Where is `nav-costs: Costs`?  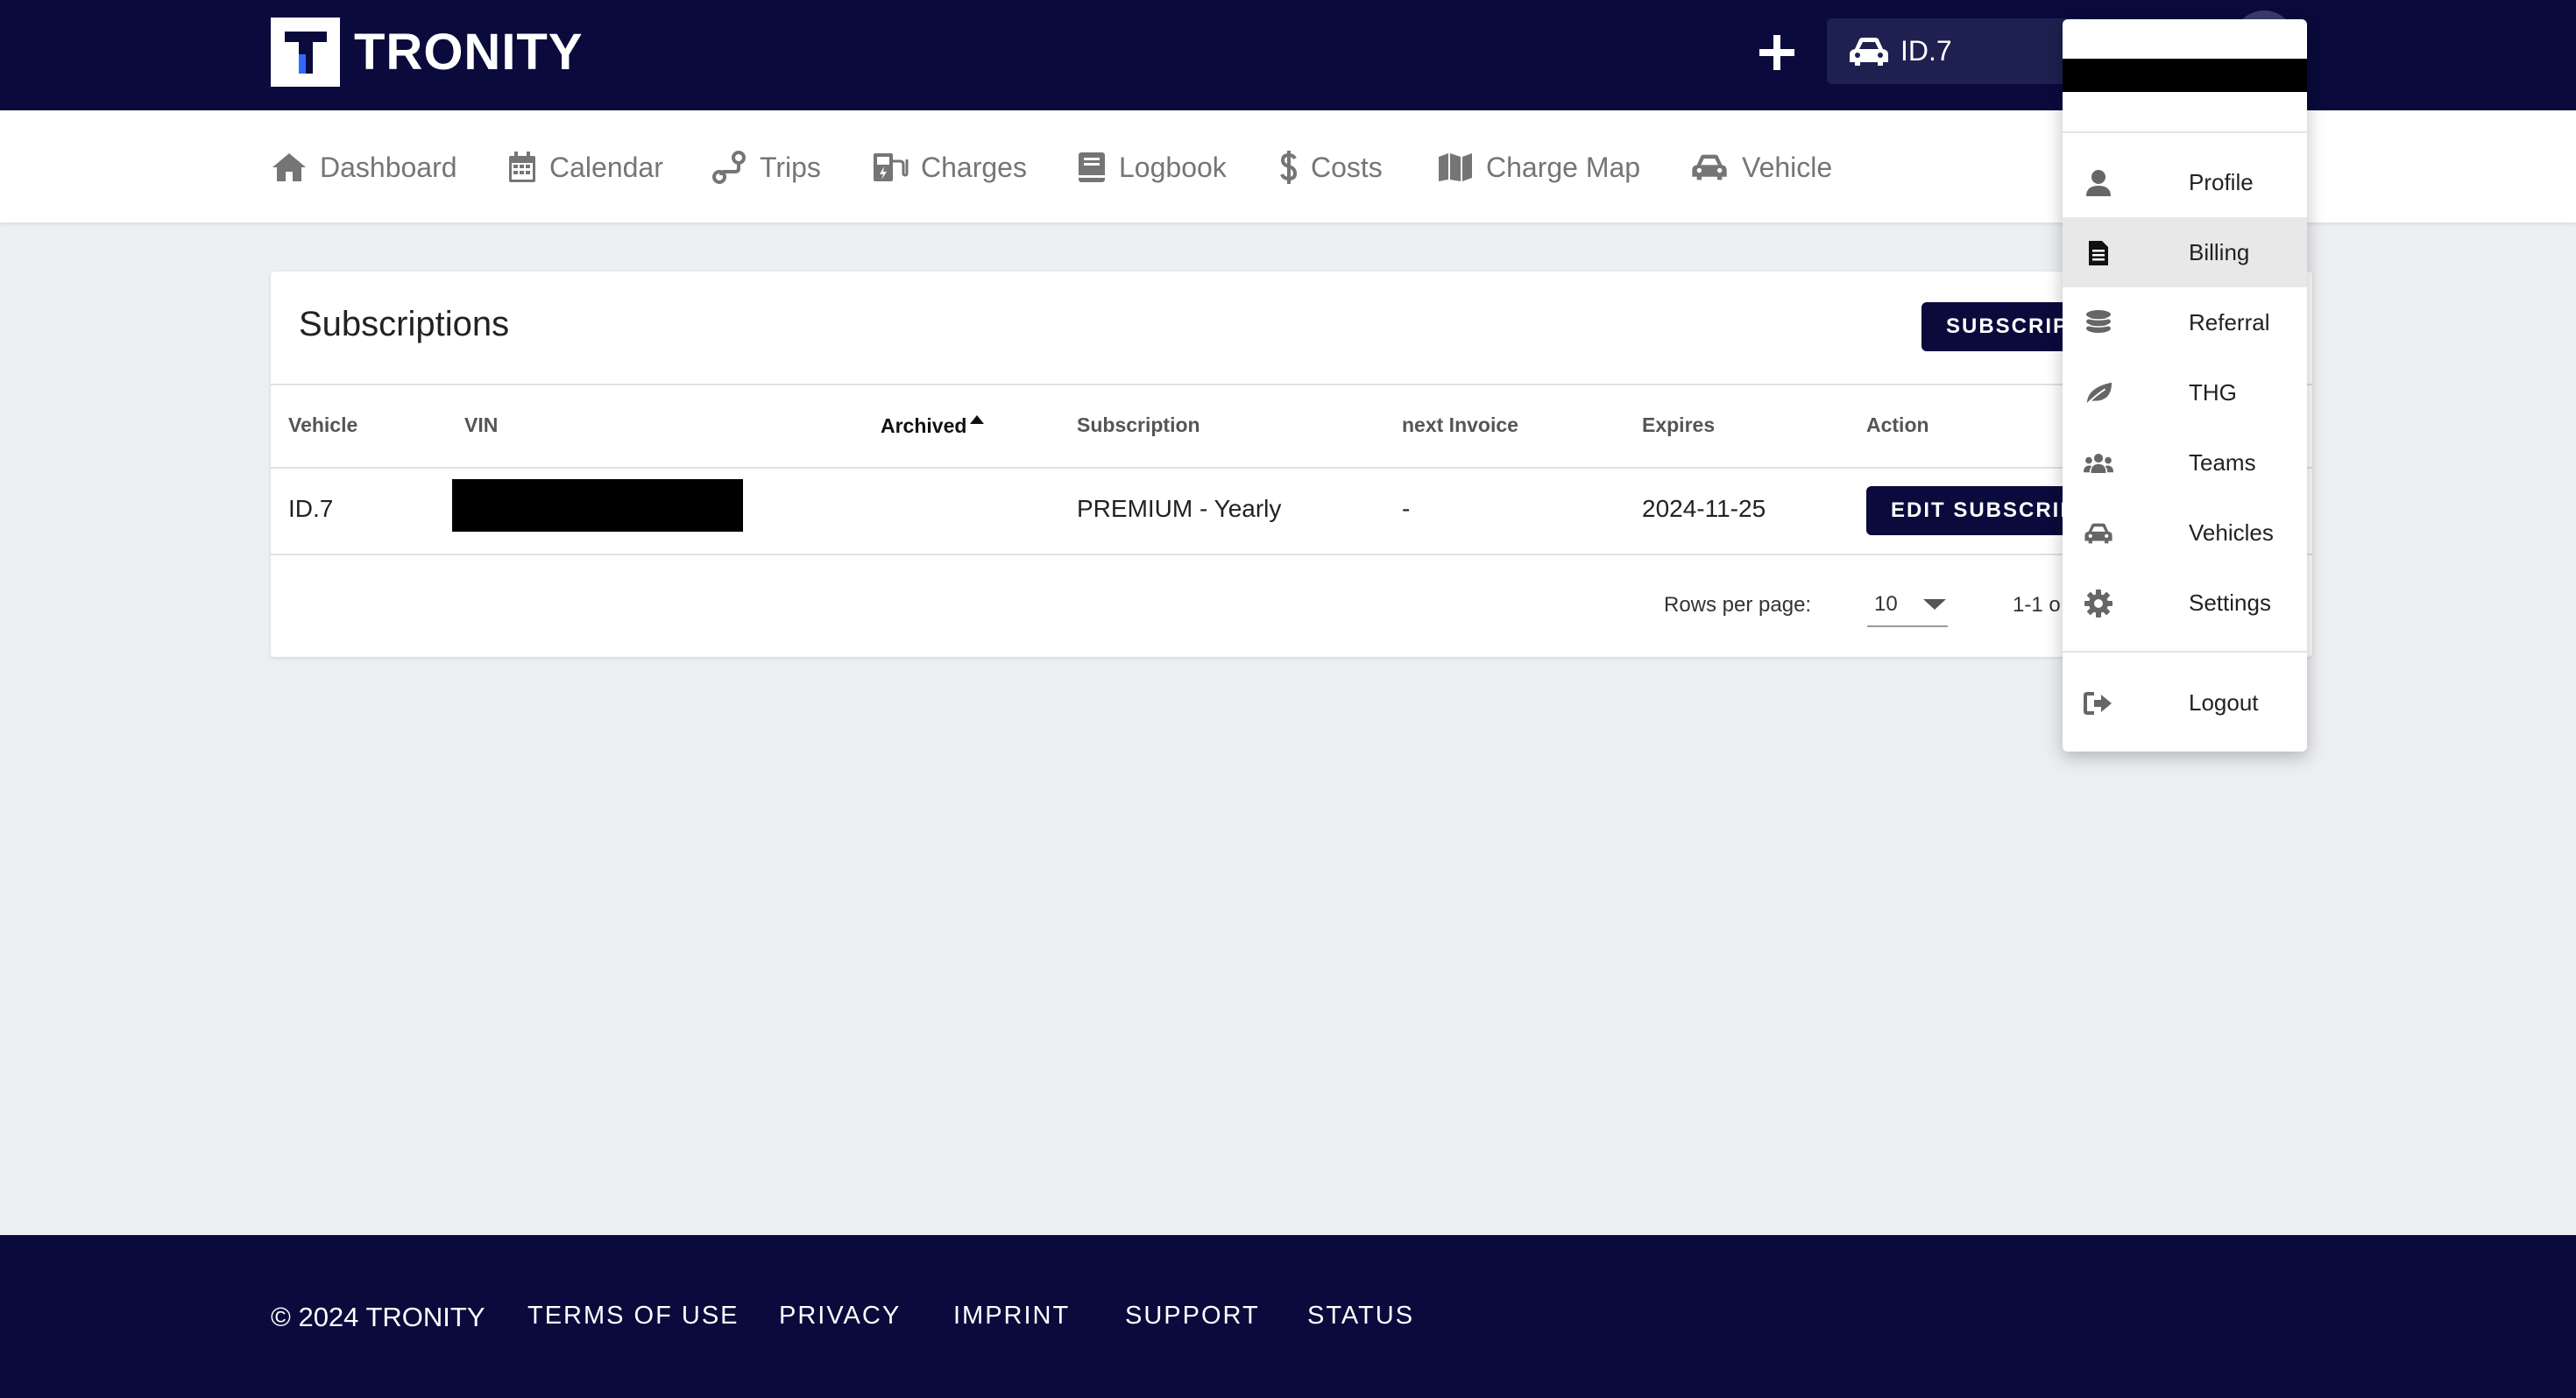 nav-costs: Costs is located at coordinates (1331, 167).